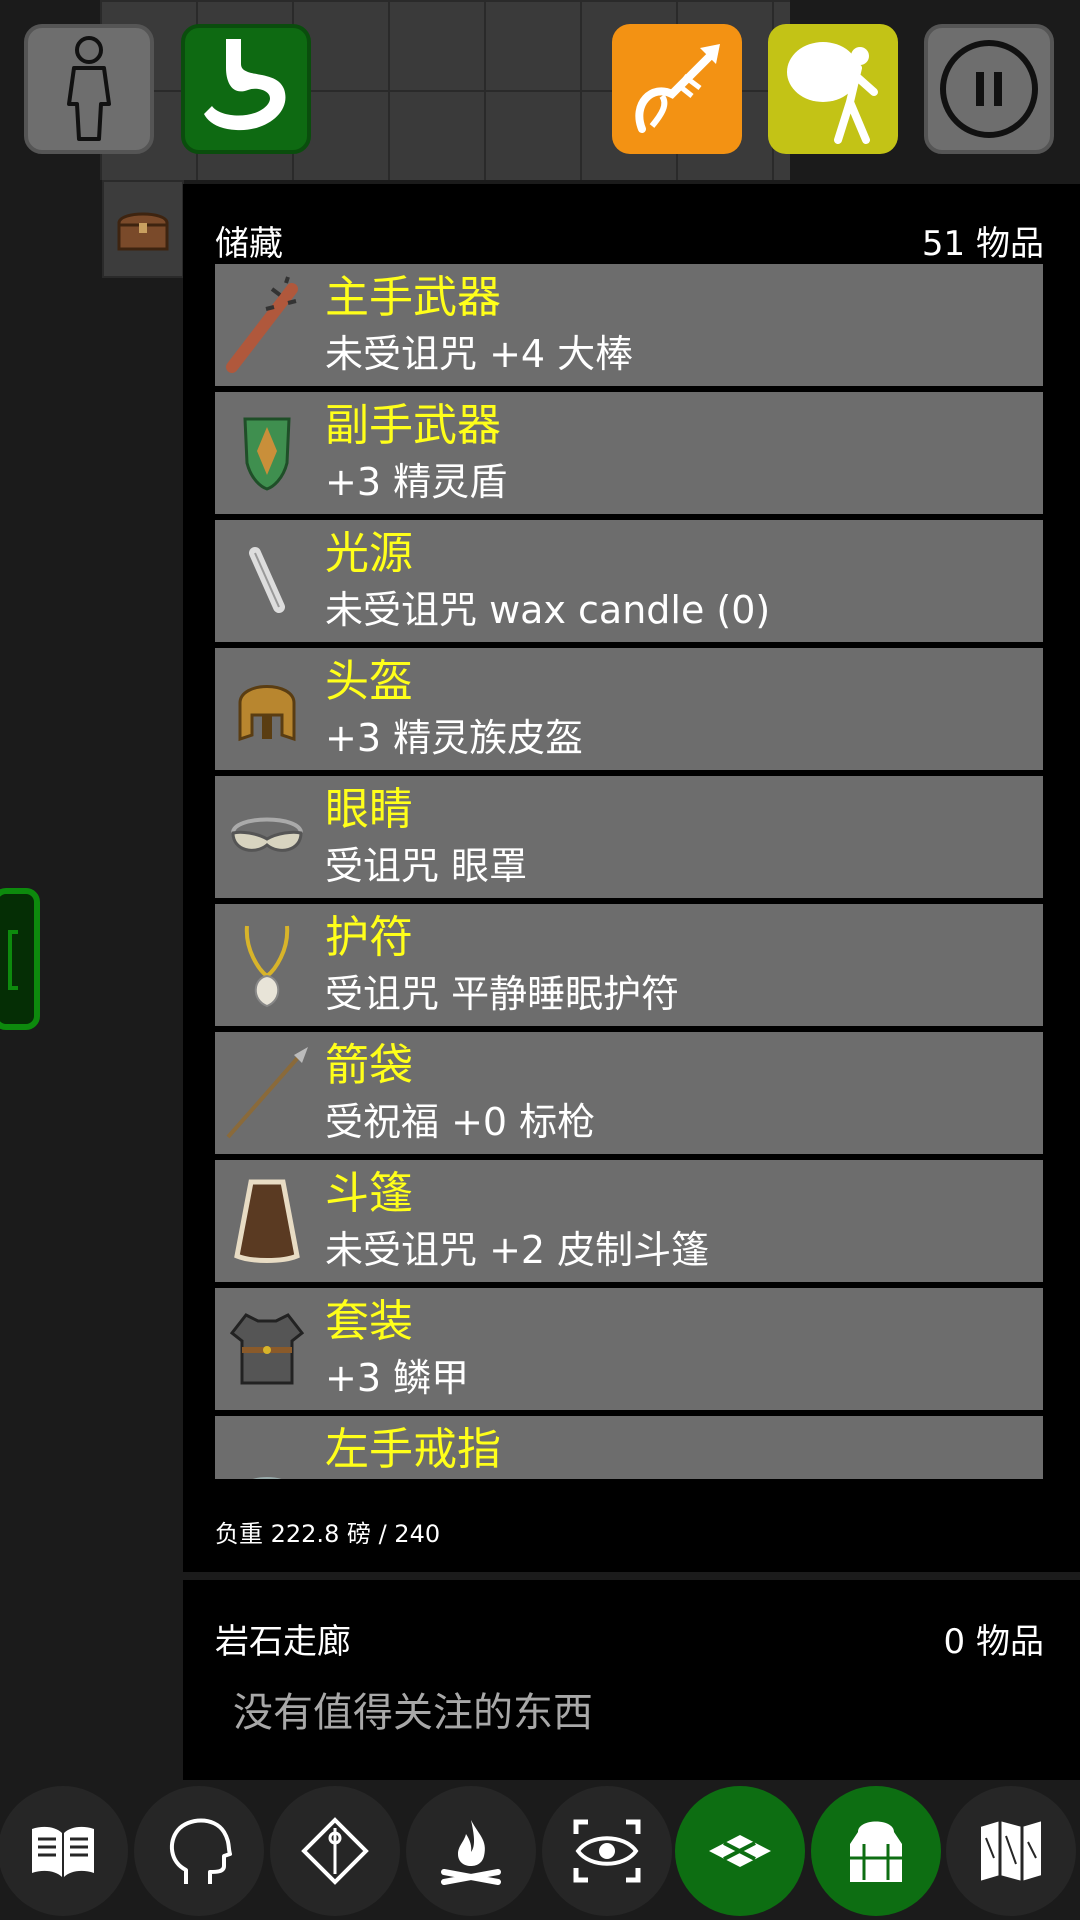  What do you see at coordinates (267, 965) in the screenshot?
I see `amulet-icon` at bounding box center [267, 965].